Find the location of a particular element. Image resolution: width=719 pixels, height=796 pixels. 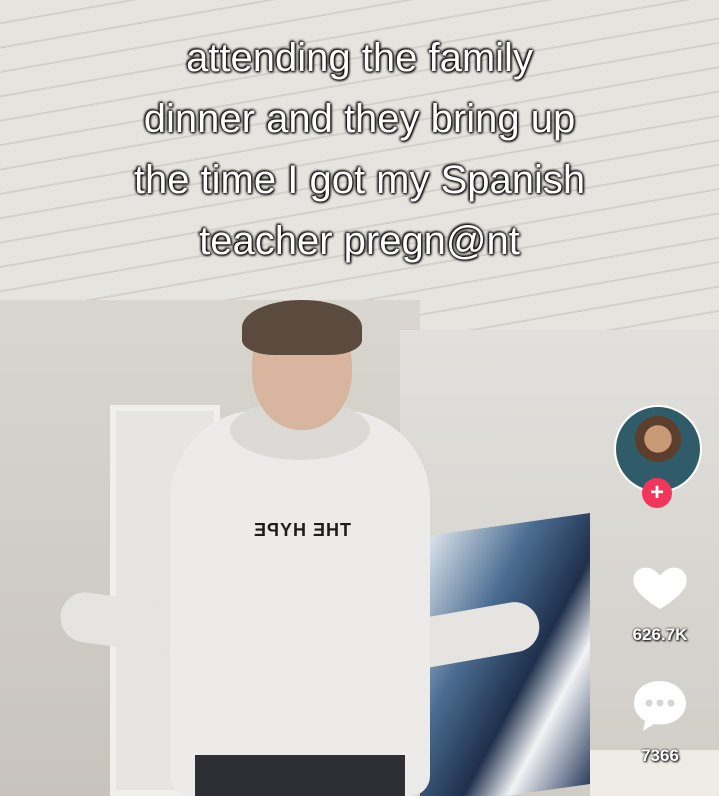

plus-icon: + is located at coordinates (657, 493).